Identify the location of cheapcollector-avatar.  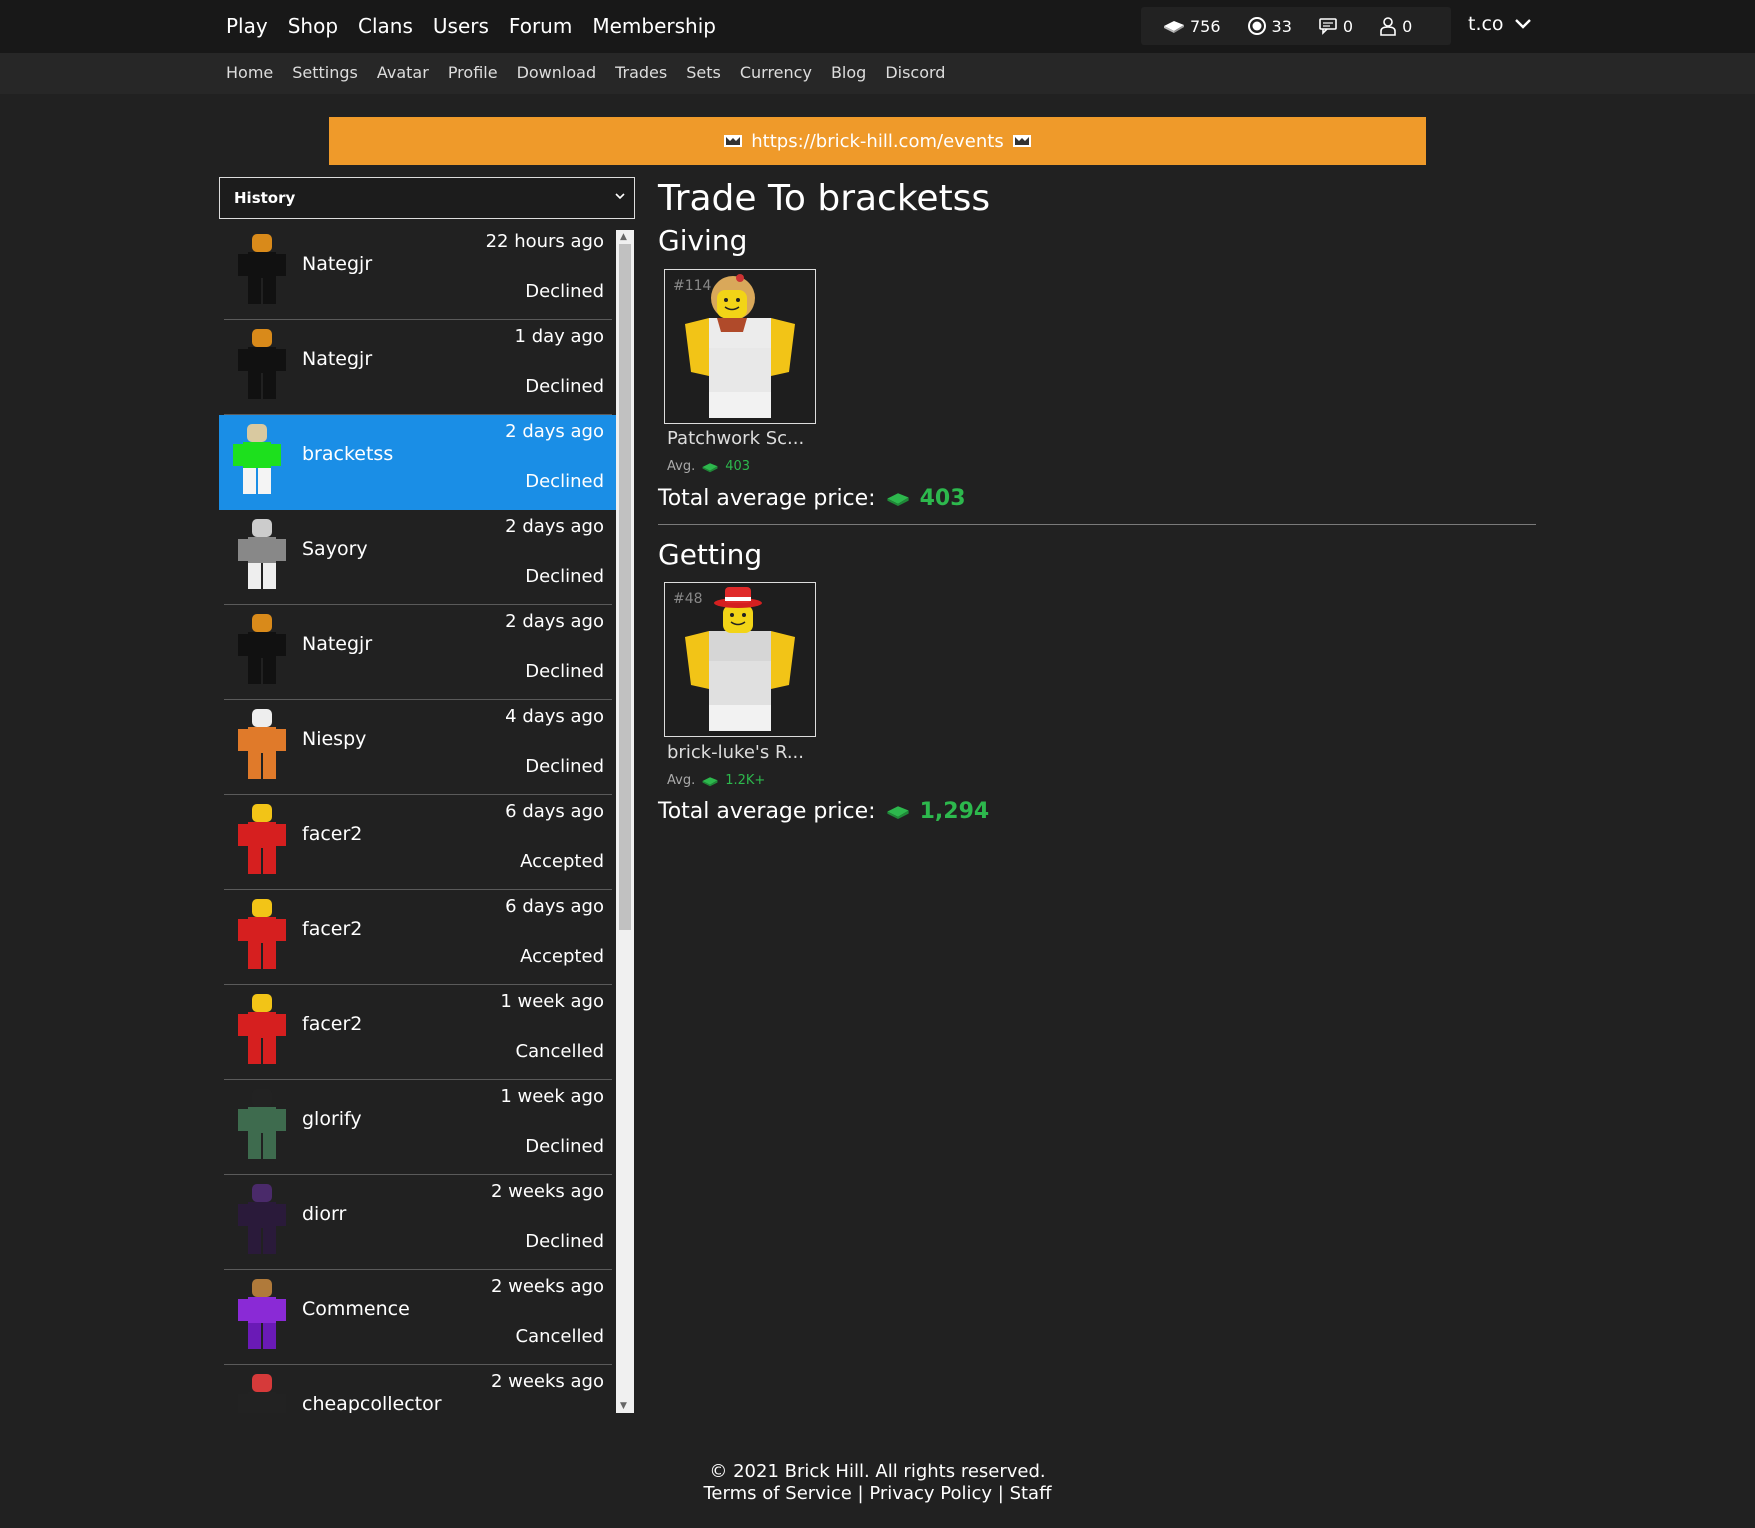
(262, 1393).